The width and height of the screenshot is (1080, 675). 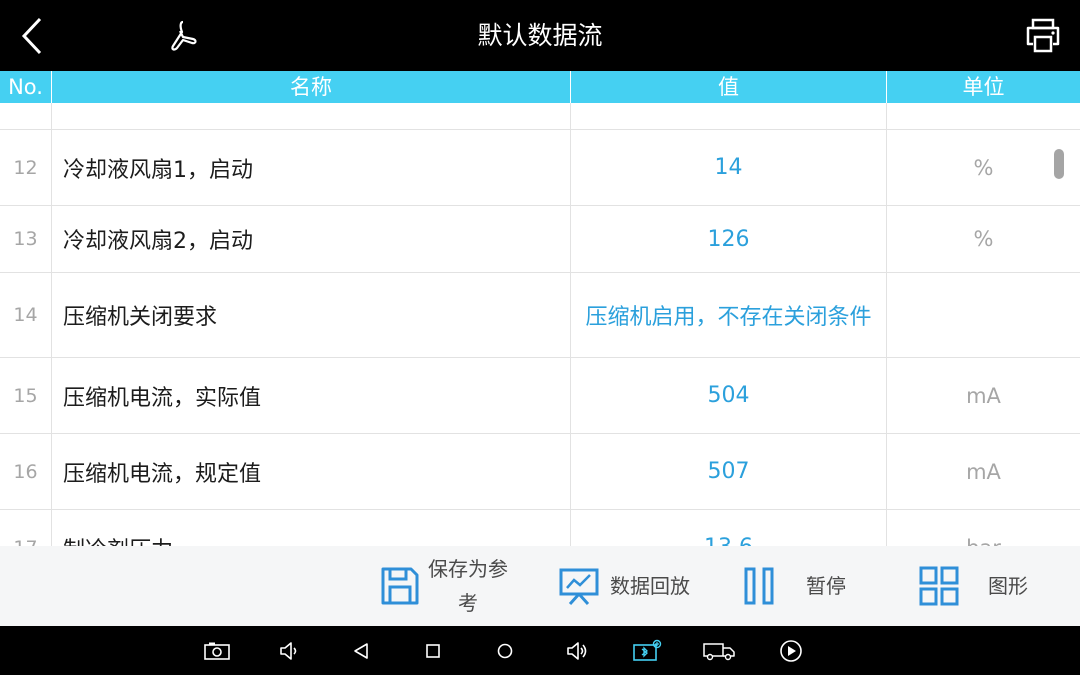 I want to click on column-header-value: 值, so click(x=728, y=87).